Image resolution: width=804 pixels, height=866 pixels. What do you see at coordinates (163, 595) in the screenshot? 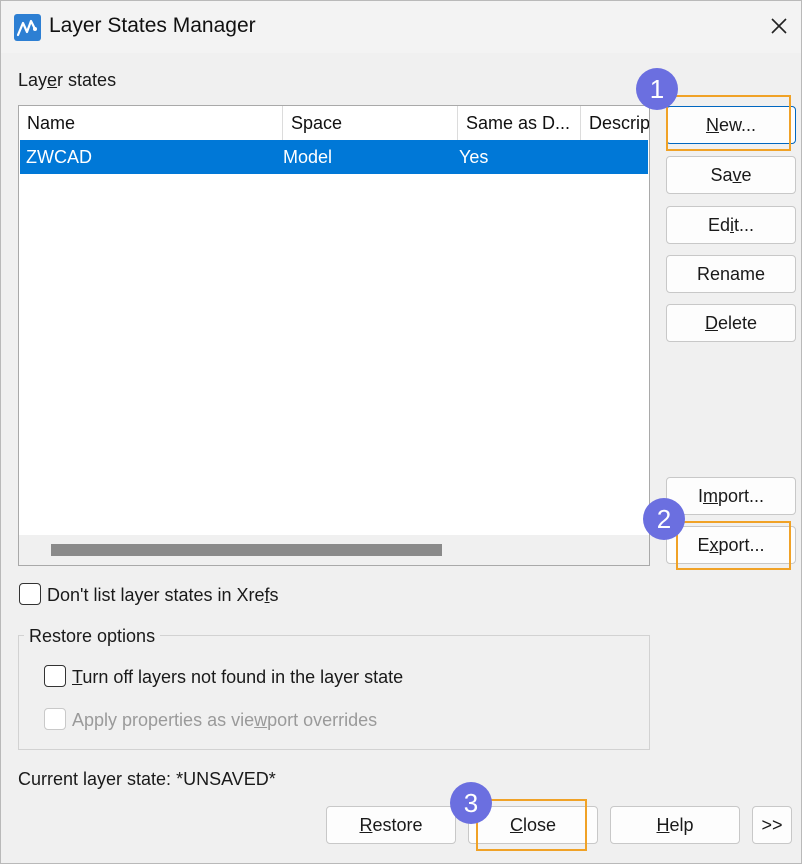
I see `dont-list-xrefs-label: Don't list layer states in Xrefs` at bounding box center [163, 595].